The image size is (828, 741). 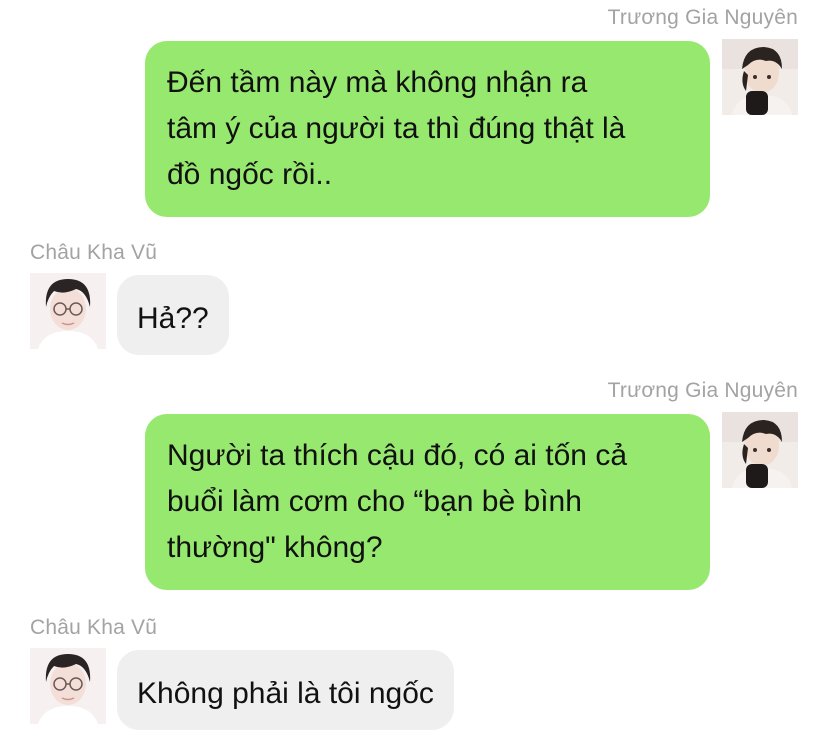 I want to click on message-line: tâm ý của người ta thì đúng thật là, so click(x=396, y=128).